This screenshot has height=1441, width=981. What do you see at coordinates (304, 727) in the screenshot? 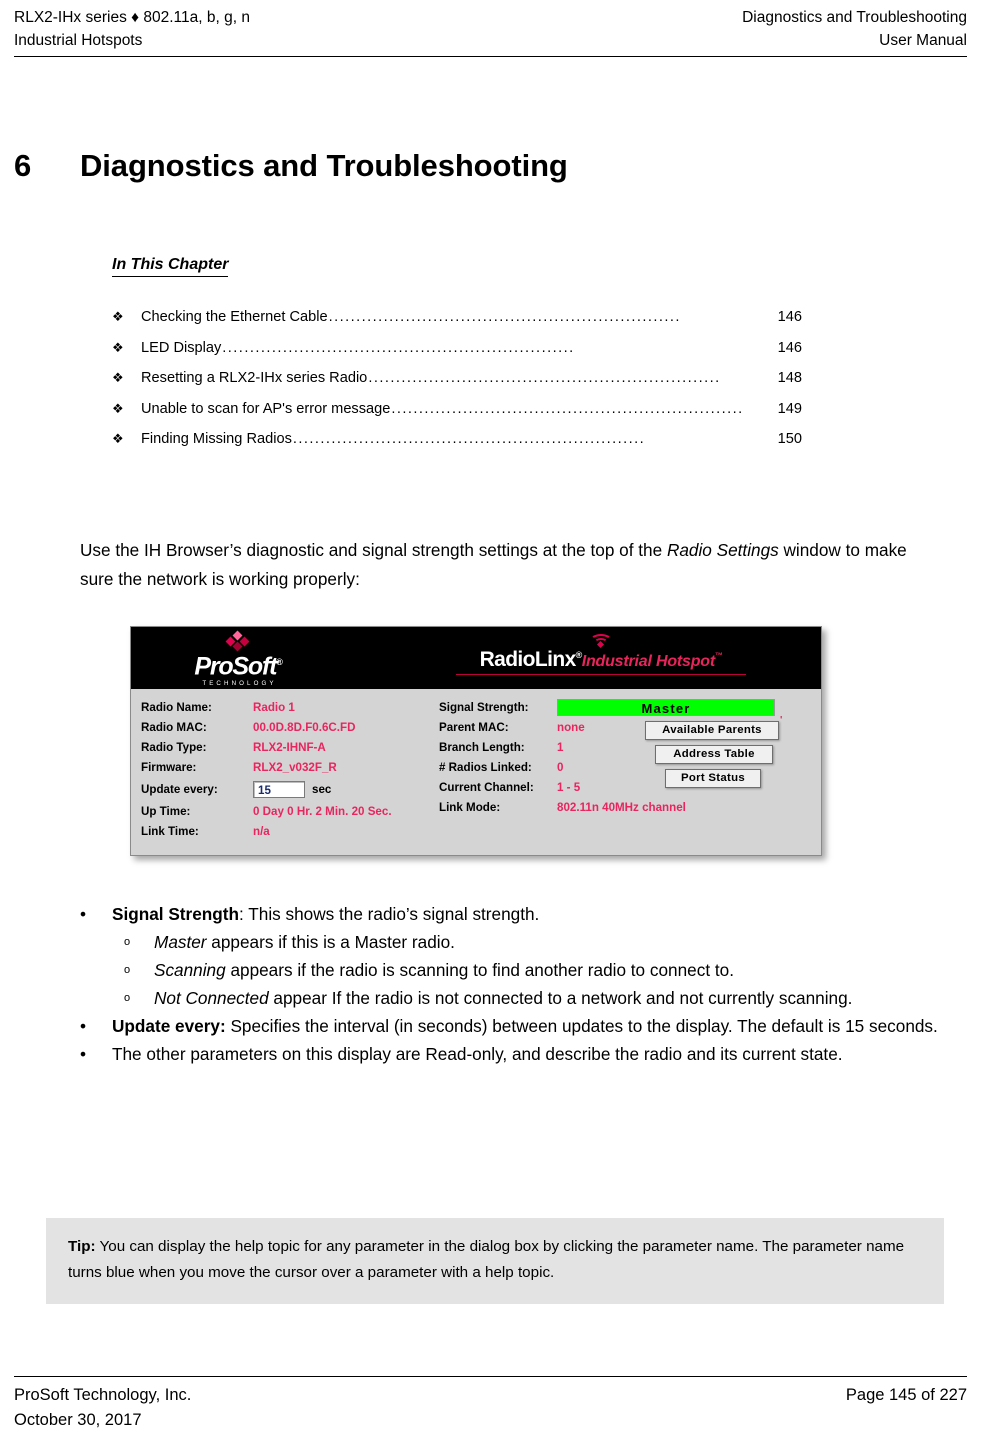
I see `field-value: 00.0D.8D.F0.6C.FD` at bounding box center [304, 727].